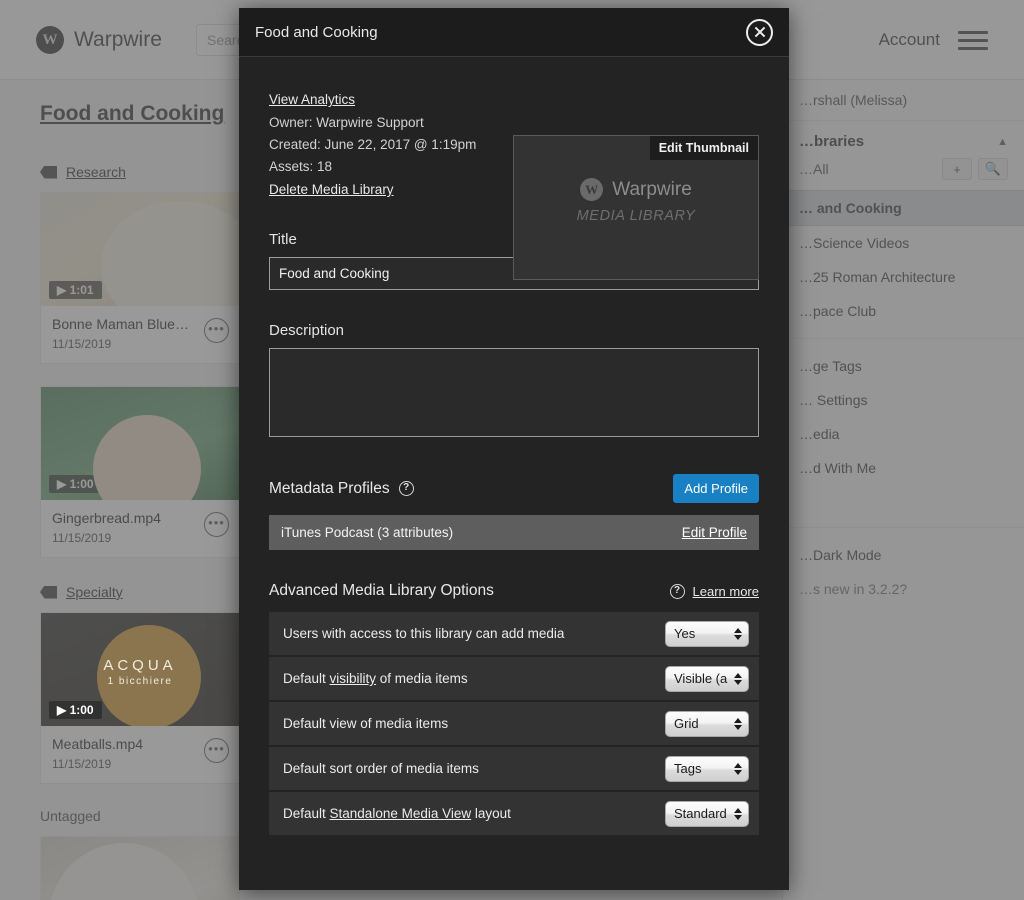  I want to click on default-visibility-select: Visible (a, so click(707, 678).